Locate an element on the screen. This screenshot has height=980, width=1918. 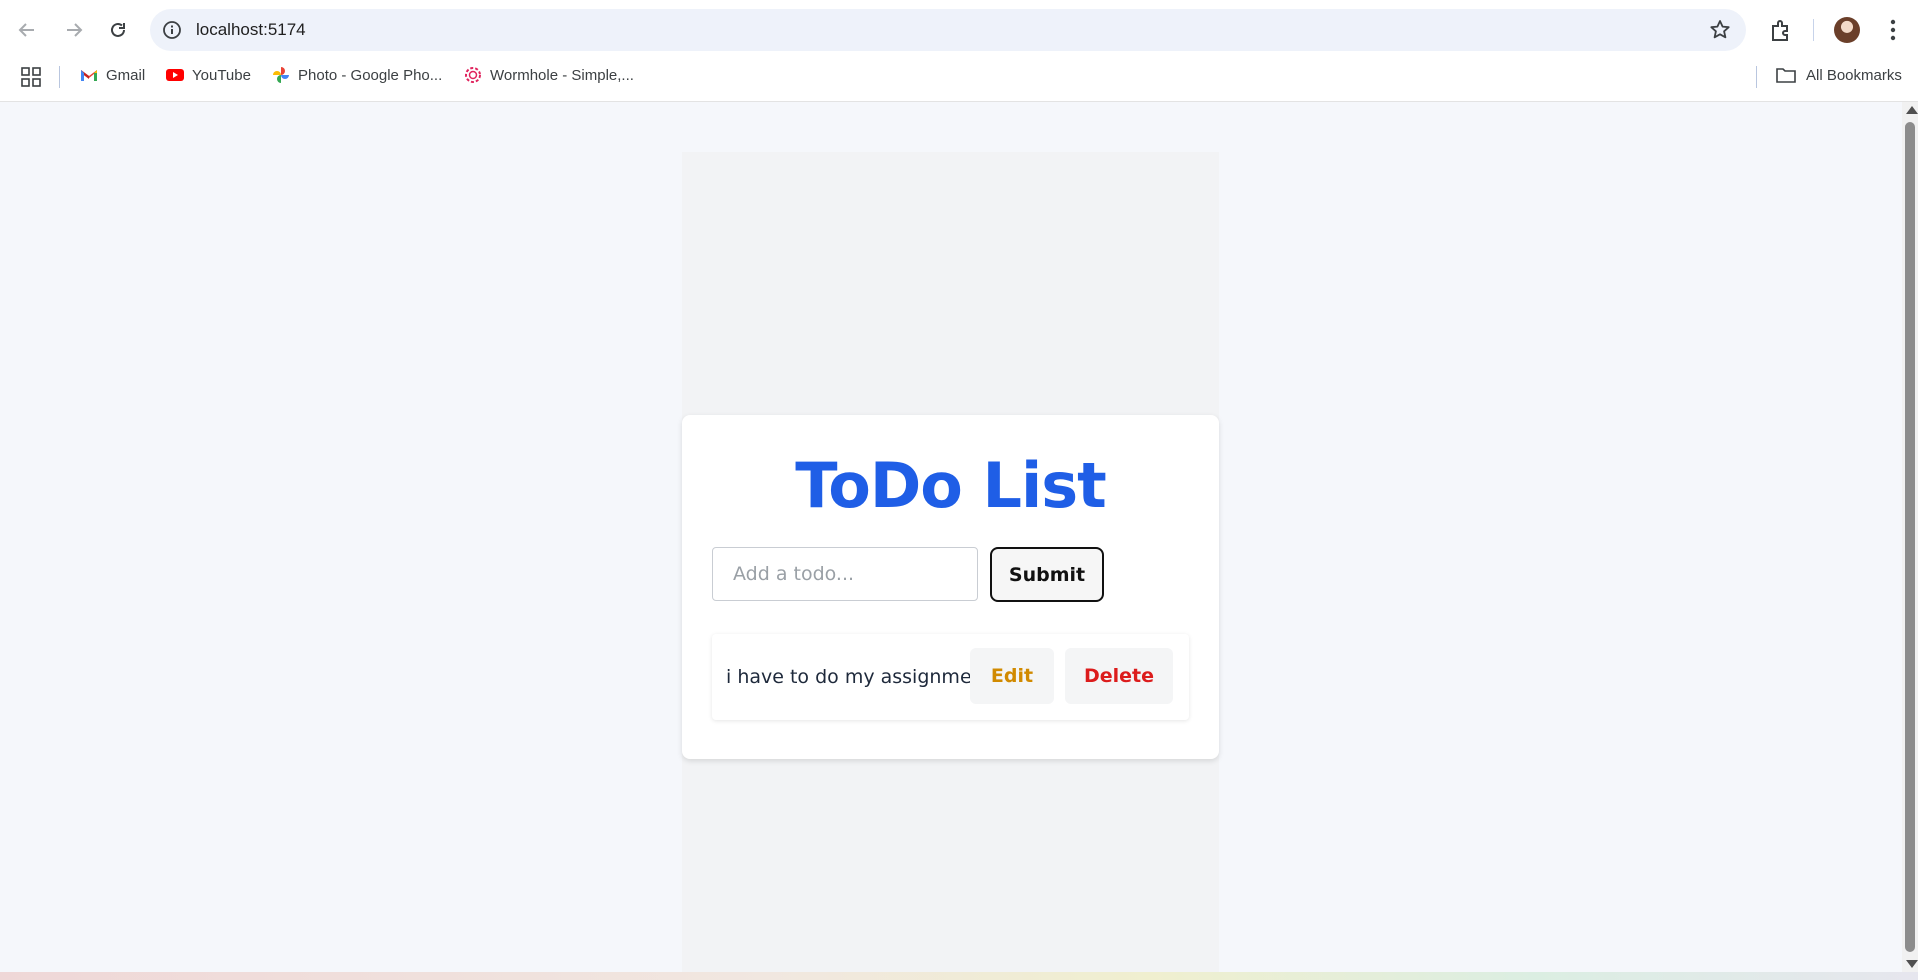
page-title: ToDo List is located at coordinates (951, 485).